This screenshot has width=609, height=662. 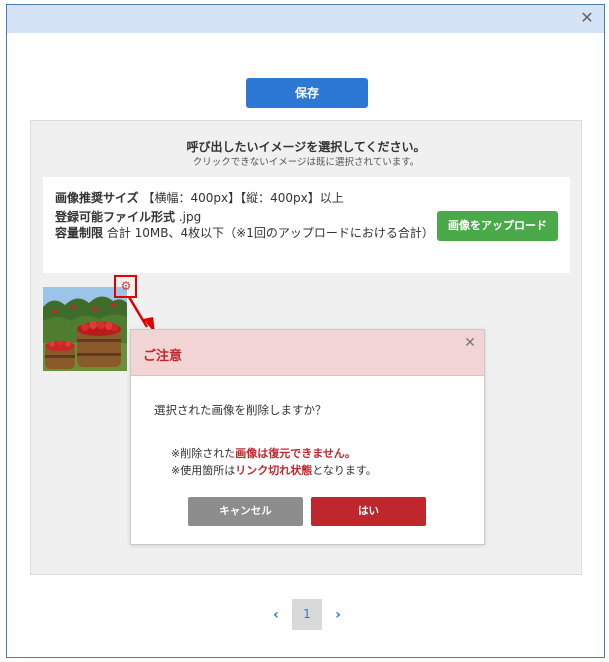 What do you see at coordinates (190, 217) in the screenshot?
I see `spec-format-value: .jpg` at bounding box center [190, 217].